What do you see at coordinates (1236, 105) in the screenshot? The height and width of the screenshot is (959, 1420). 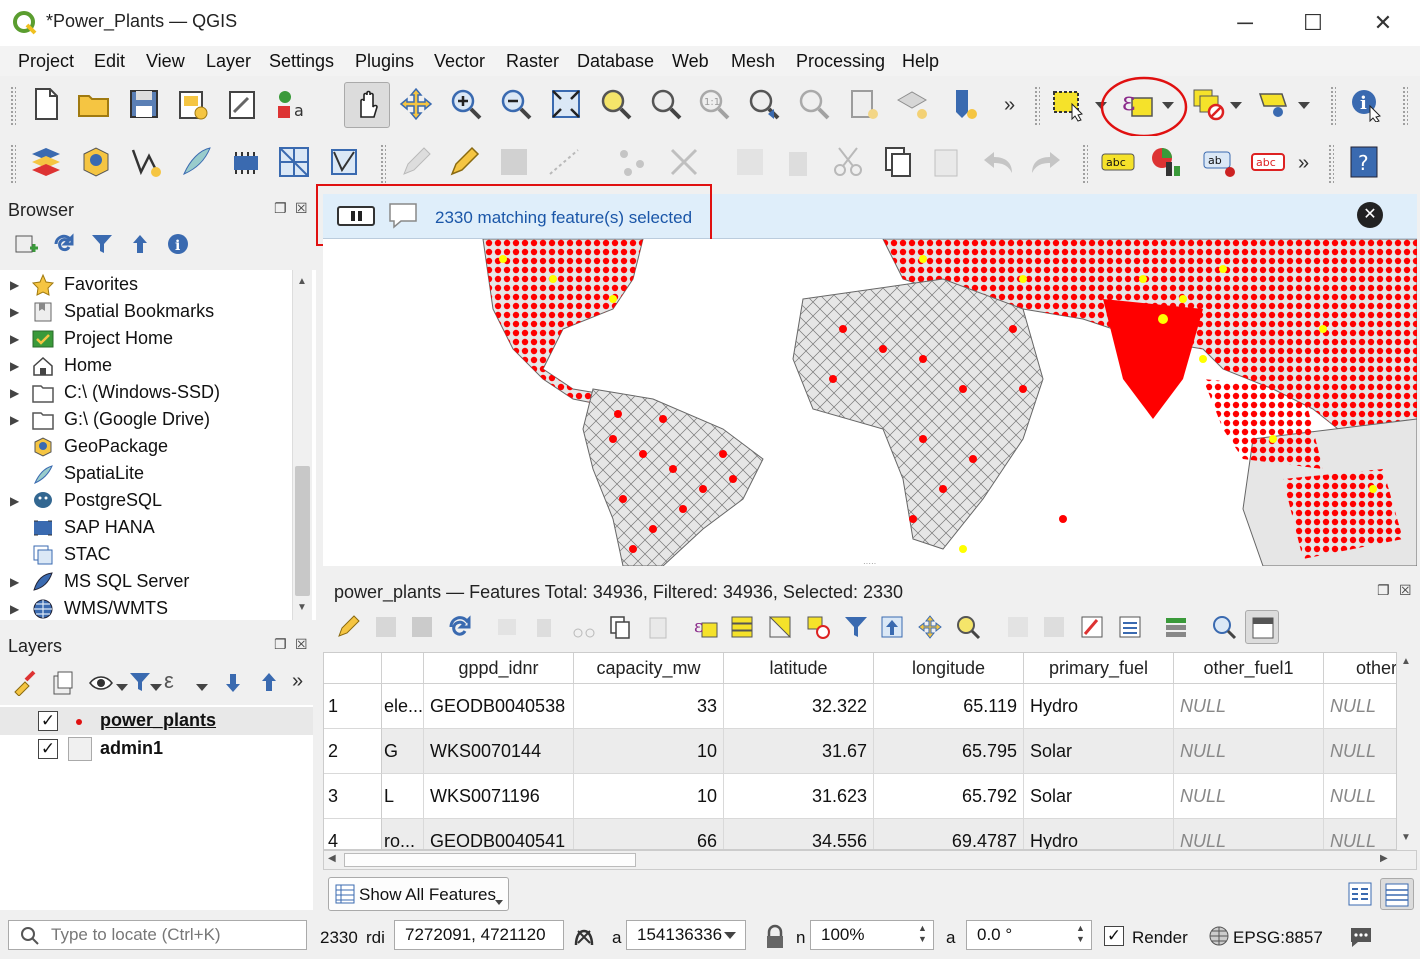 I see `deselect-dropdown-icon` at bounding box center [1236, 105].